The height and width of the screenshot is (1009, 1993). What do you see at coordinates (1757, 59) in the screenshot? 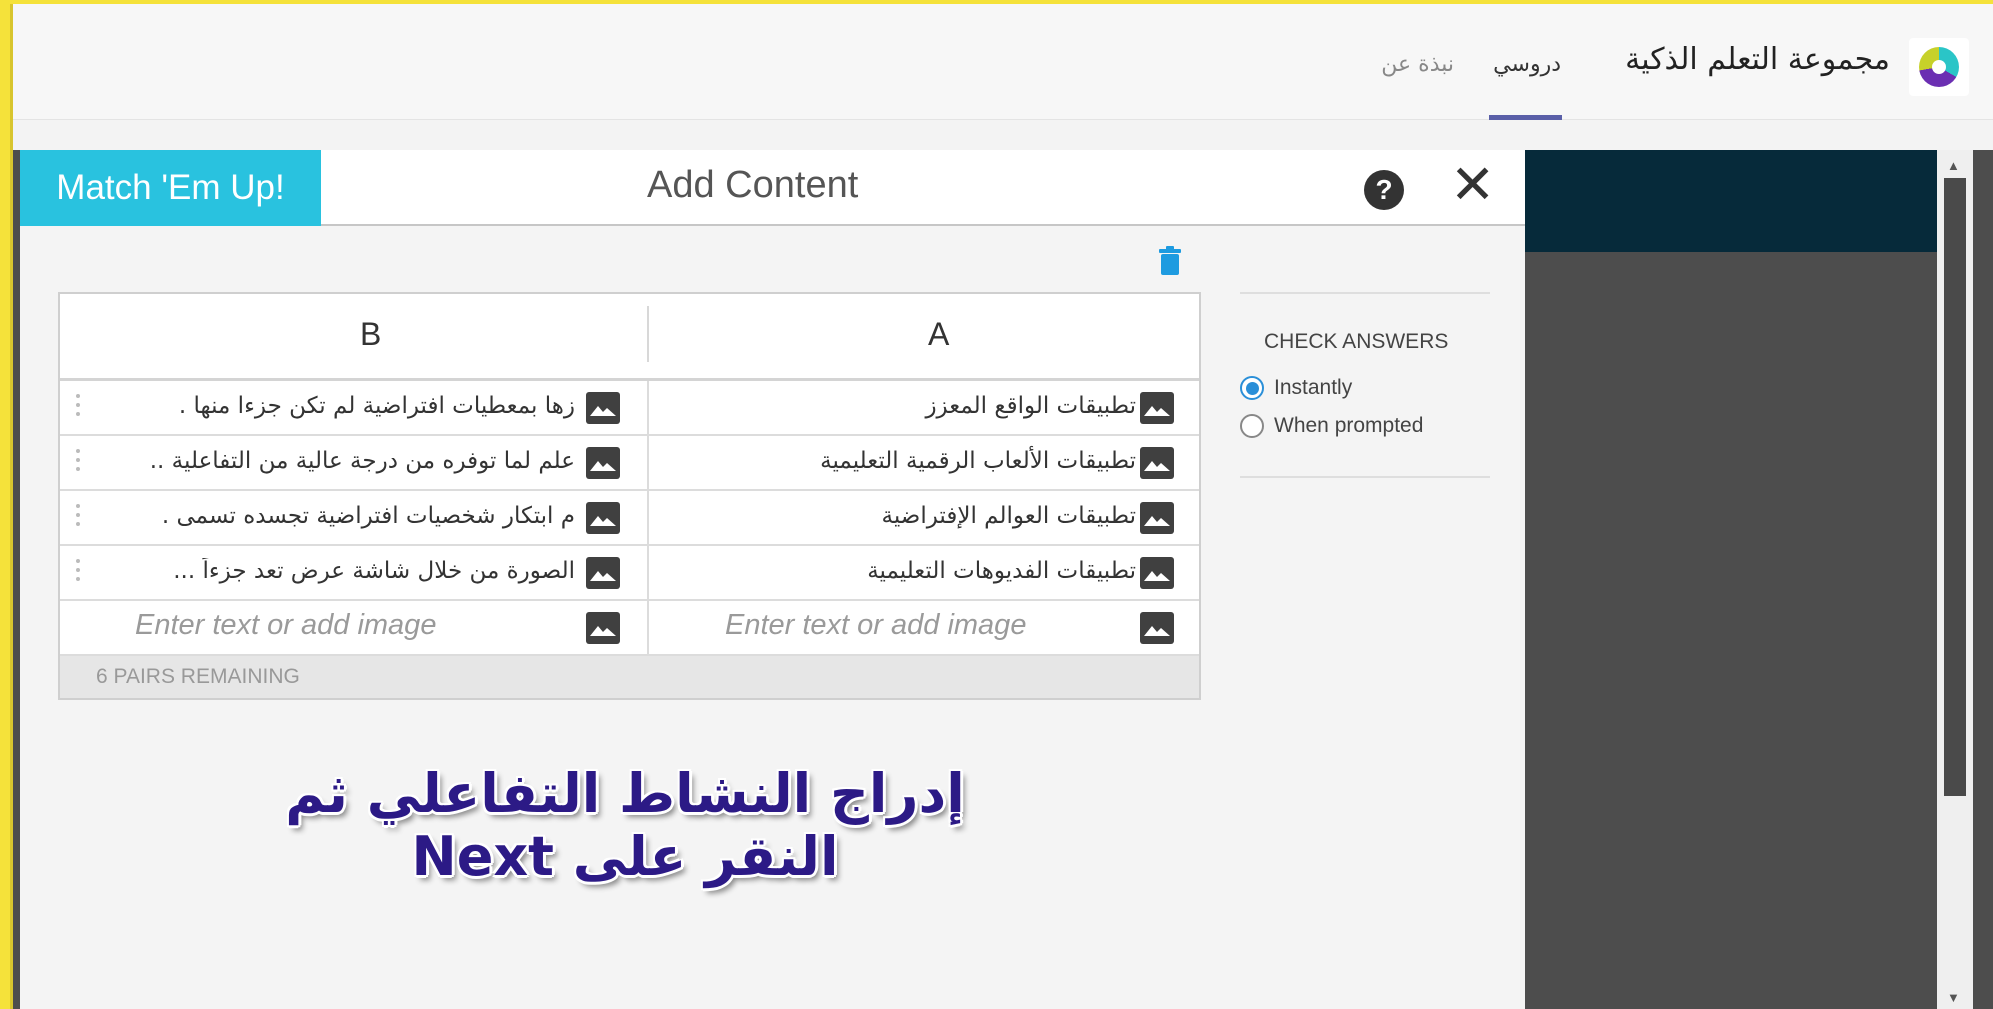
I see `app-title: مجموعة التعلم الذكية` at bounding box center [1757, 59].